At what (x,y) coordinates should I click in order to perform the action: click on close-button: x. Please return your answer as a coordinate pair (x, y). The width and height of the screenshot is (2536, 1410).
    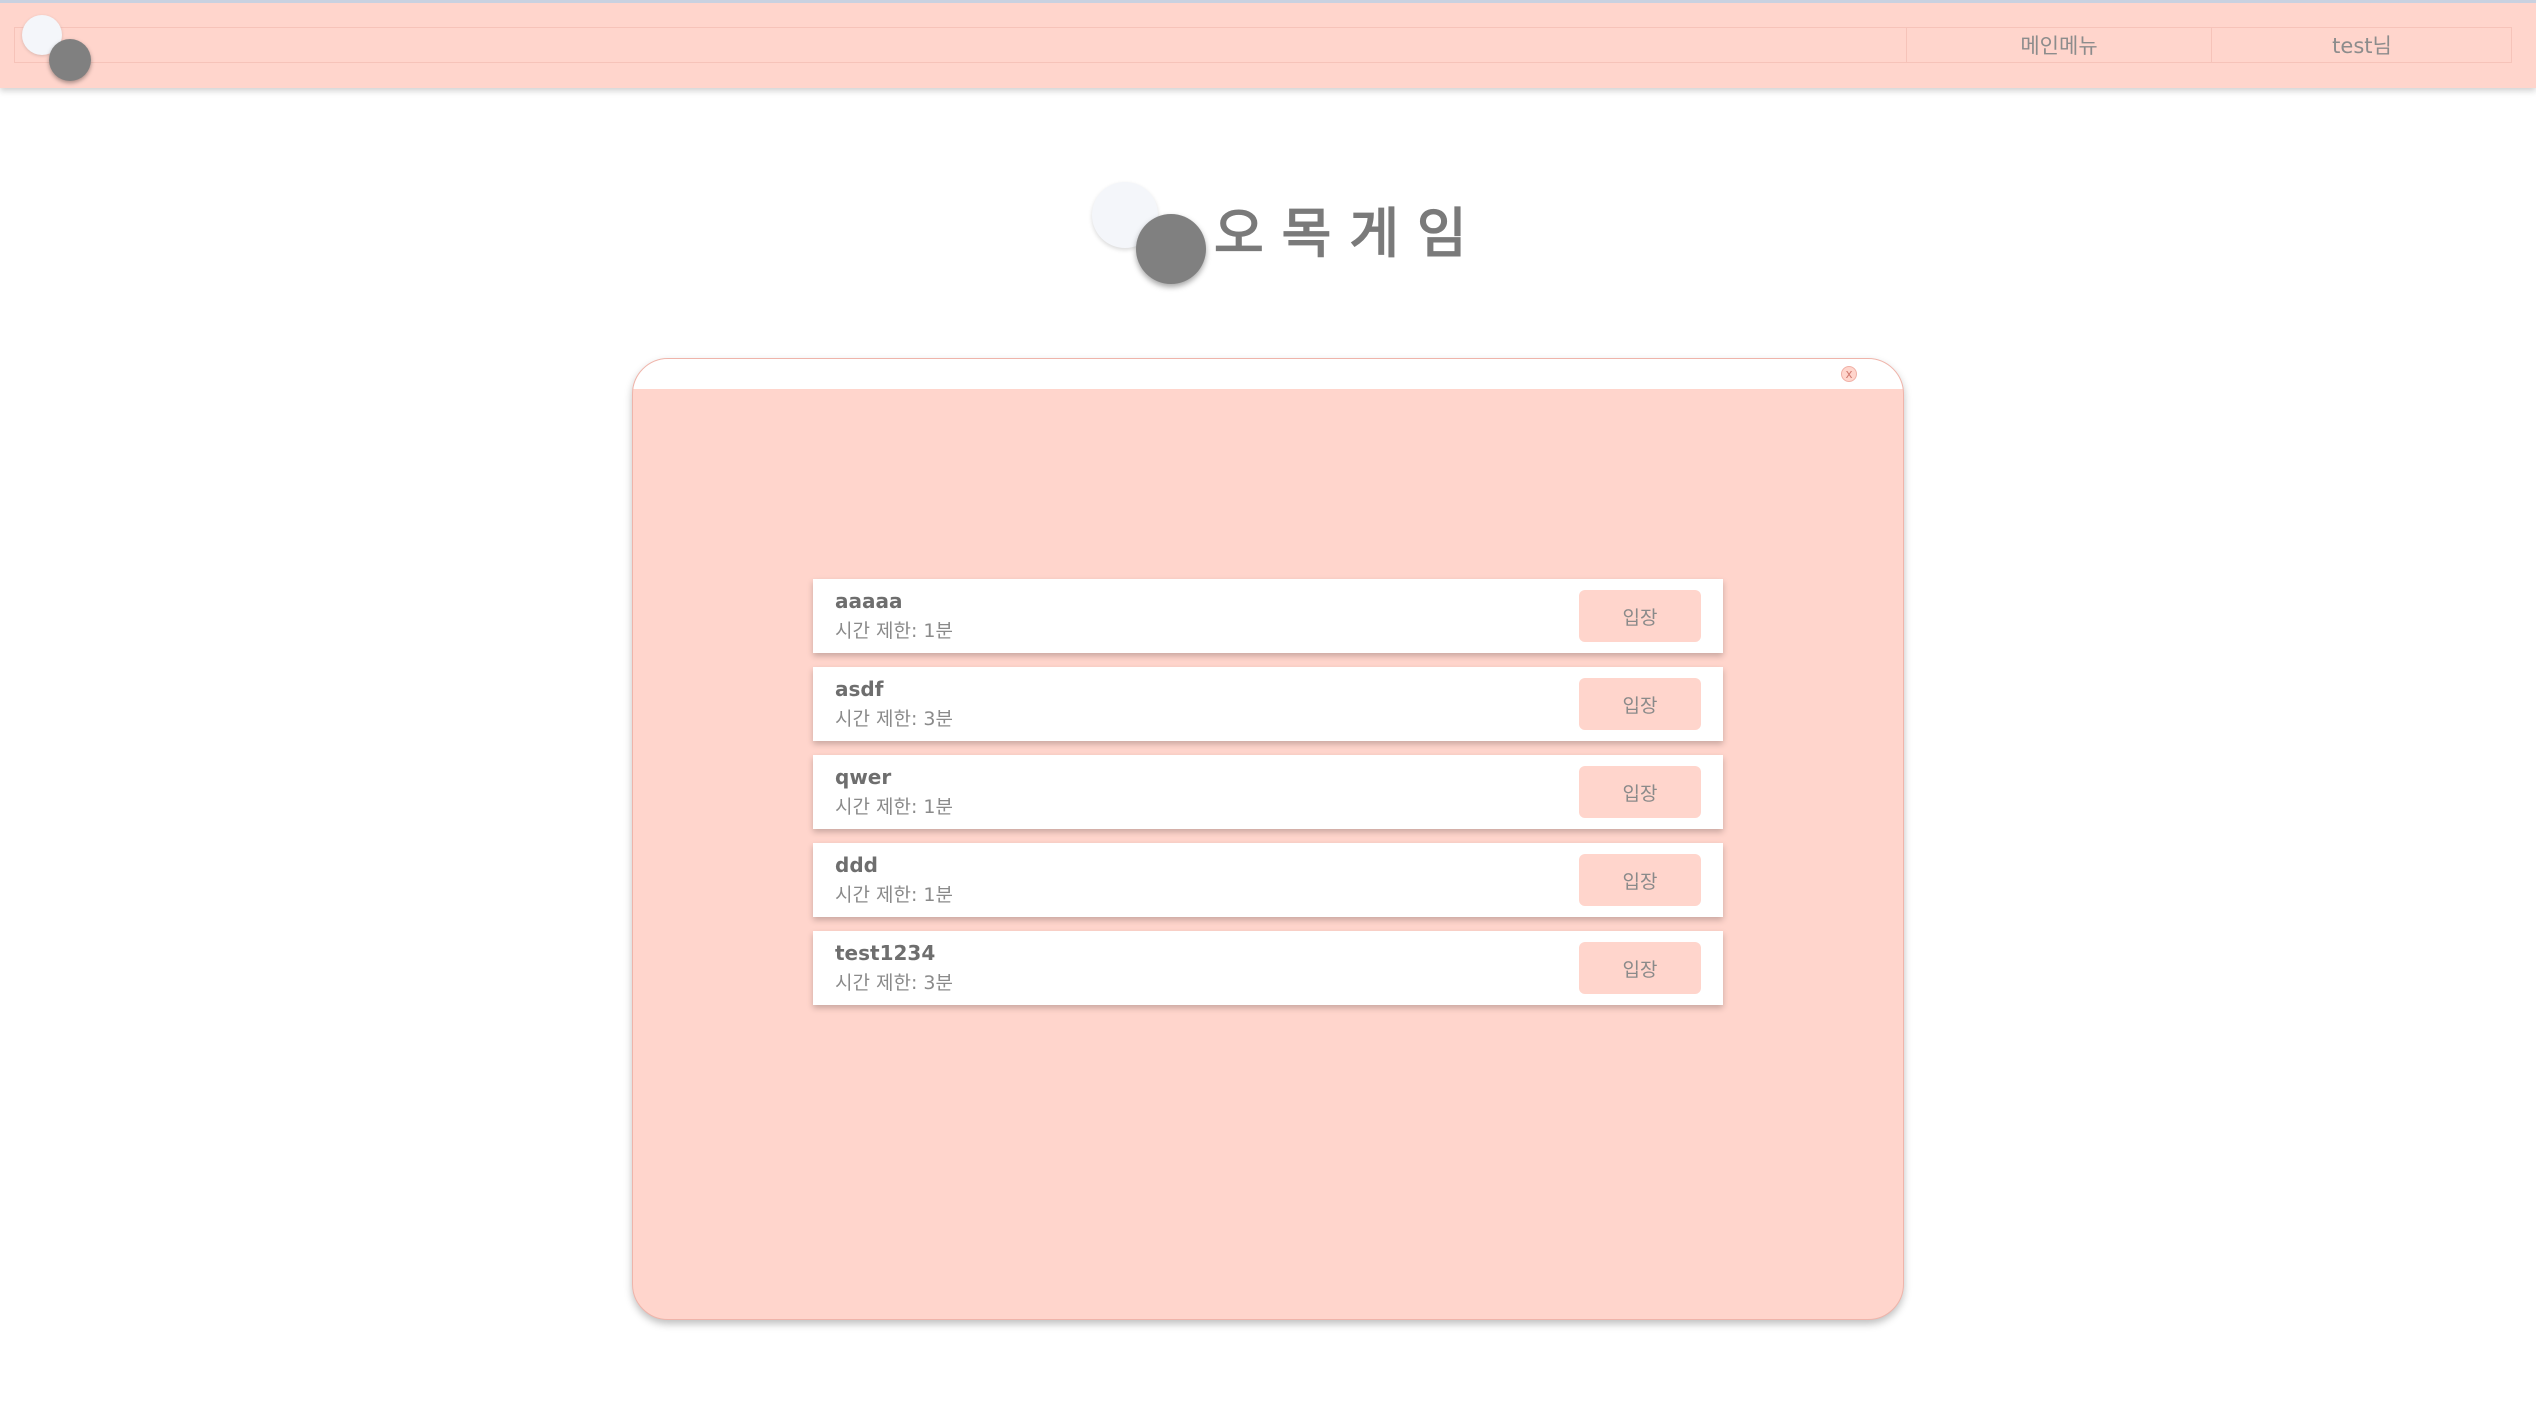
    Looking at the image, I should click on (1849, 374).